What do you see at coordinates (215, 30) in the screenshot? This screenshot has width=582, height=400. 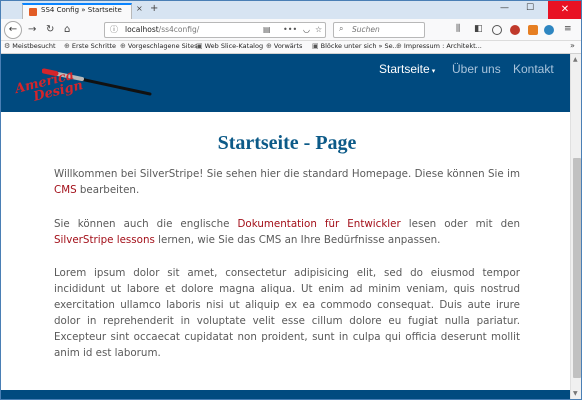 I see `url-bar: ⓘ localhost/ss4config/ ▤ ••• ◡ ☆` at bounding box center [215, 30].